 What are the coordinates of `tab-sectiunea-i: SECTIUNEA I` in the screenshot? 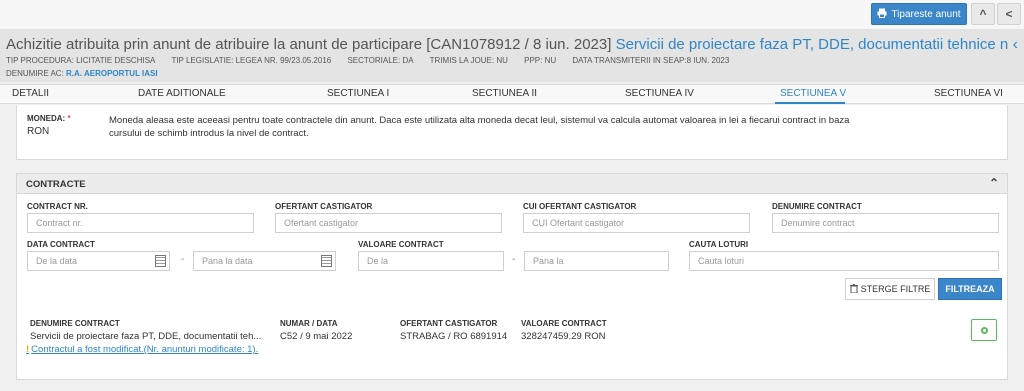 It's located at (358, 93).